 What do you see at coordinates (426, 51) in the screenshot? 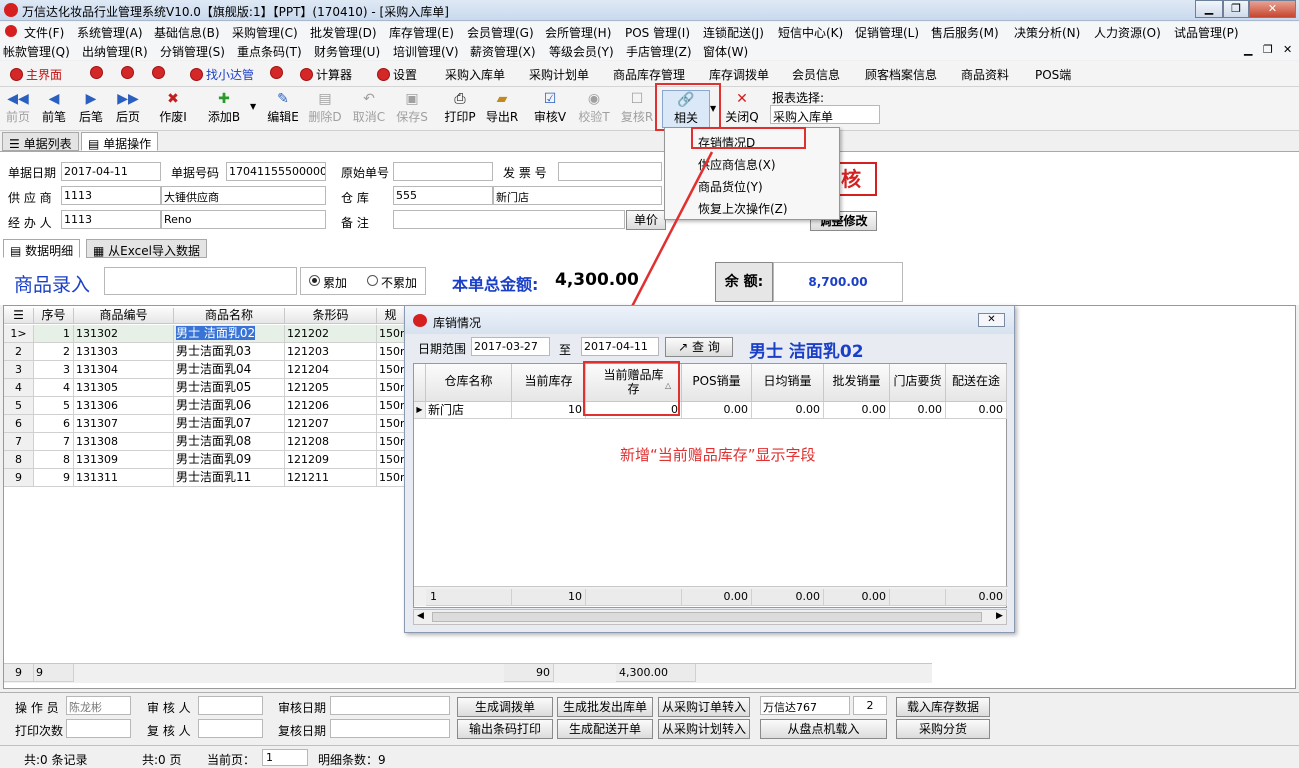
I see `menu-item: 培训管理(V)` at bounding box center [426, 51].